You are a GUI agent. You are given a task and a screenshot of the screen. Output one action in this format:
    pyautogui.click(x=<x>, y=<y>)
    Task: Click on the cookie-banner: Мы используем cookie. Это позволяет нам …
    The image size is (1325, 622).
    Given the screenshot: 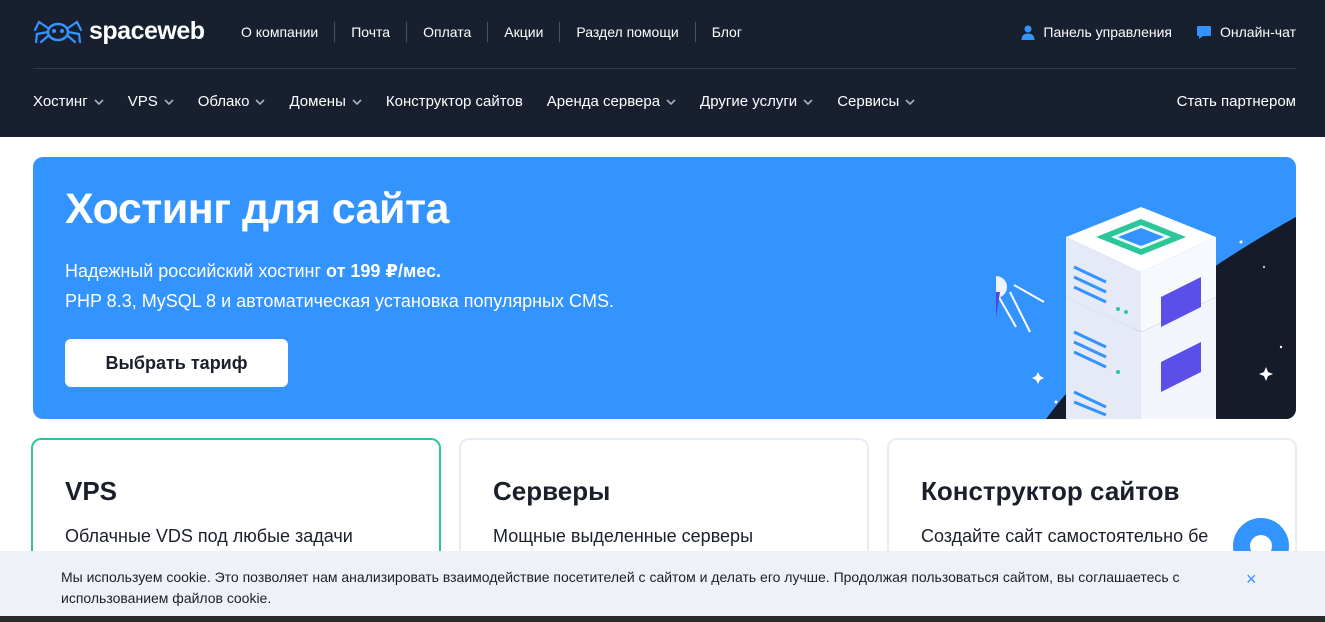 What is the action you would take?
    pyautogui.click(x=662, y=583)
    